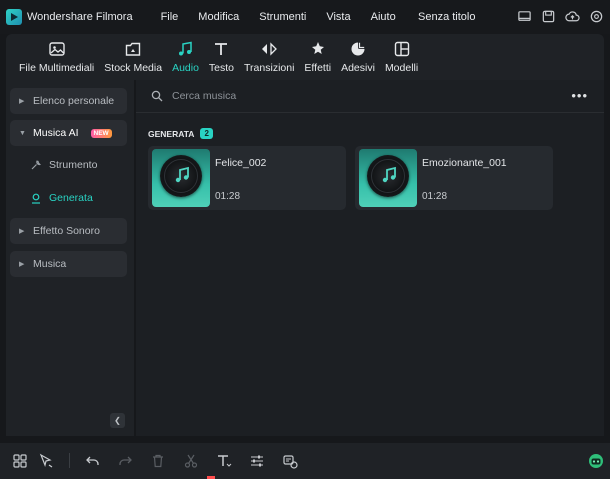  Describe the element at coordinates (257, 461) in the screenshot. I see `adjust-sliders-icon` at that location.